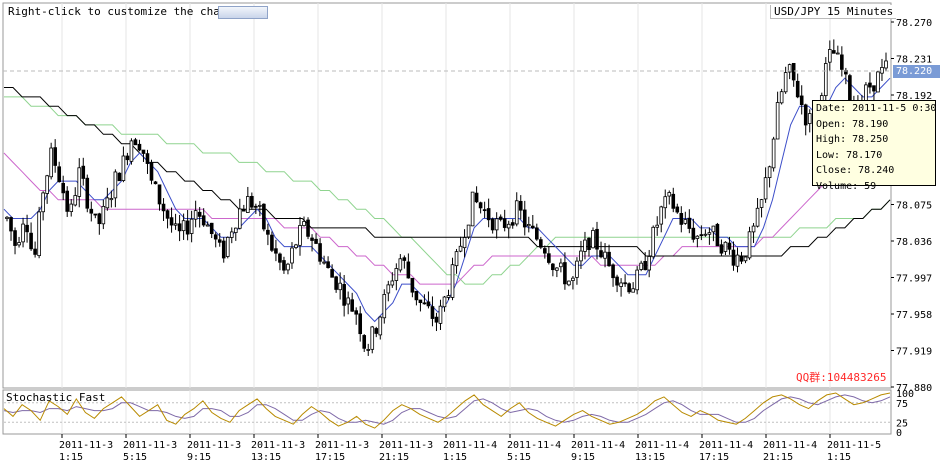  I want to click on x-tick-time: 21:15, so click(394, 457).